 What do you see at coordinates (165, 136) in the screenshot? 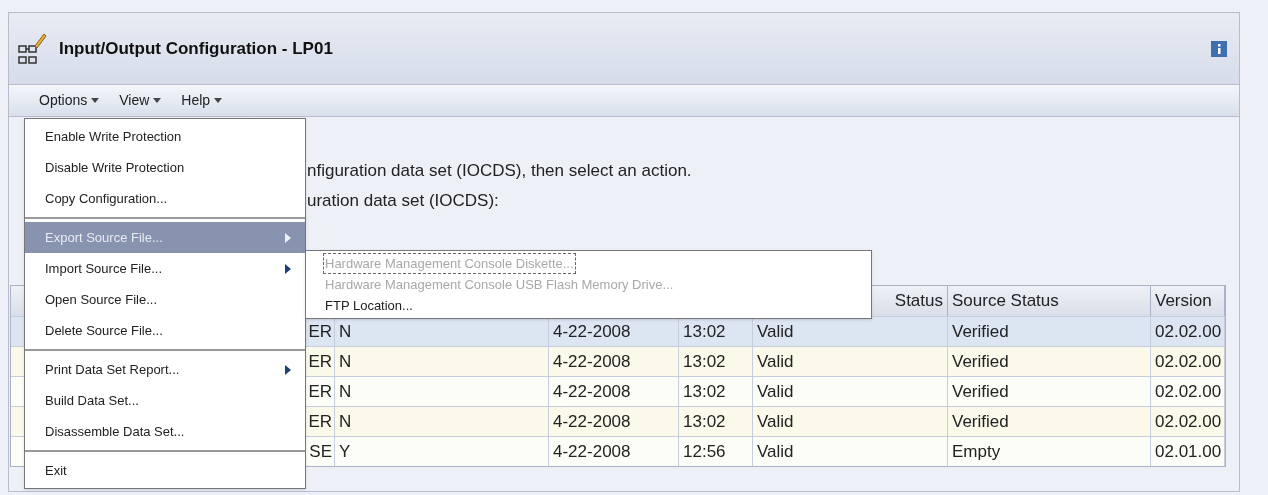
I see `menu-item: Enable Write Protection` at bounding box center [165, 136].